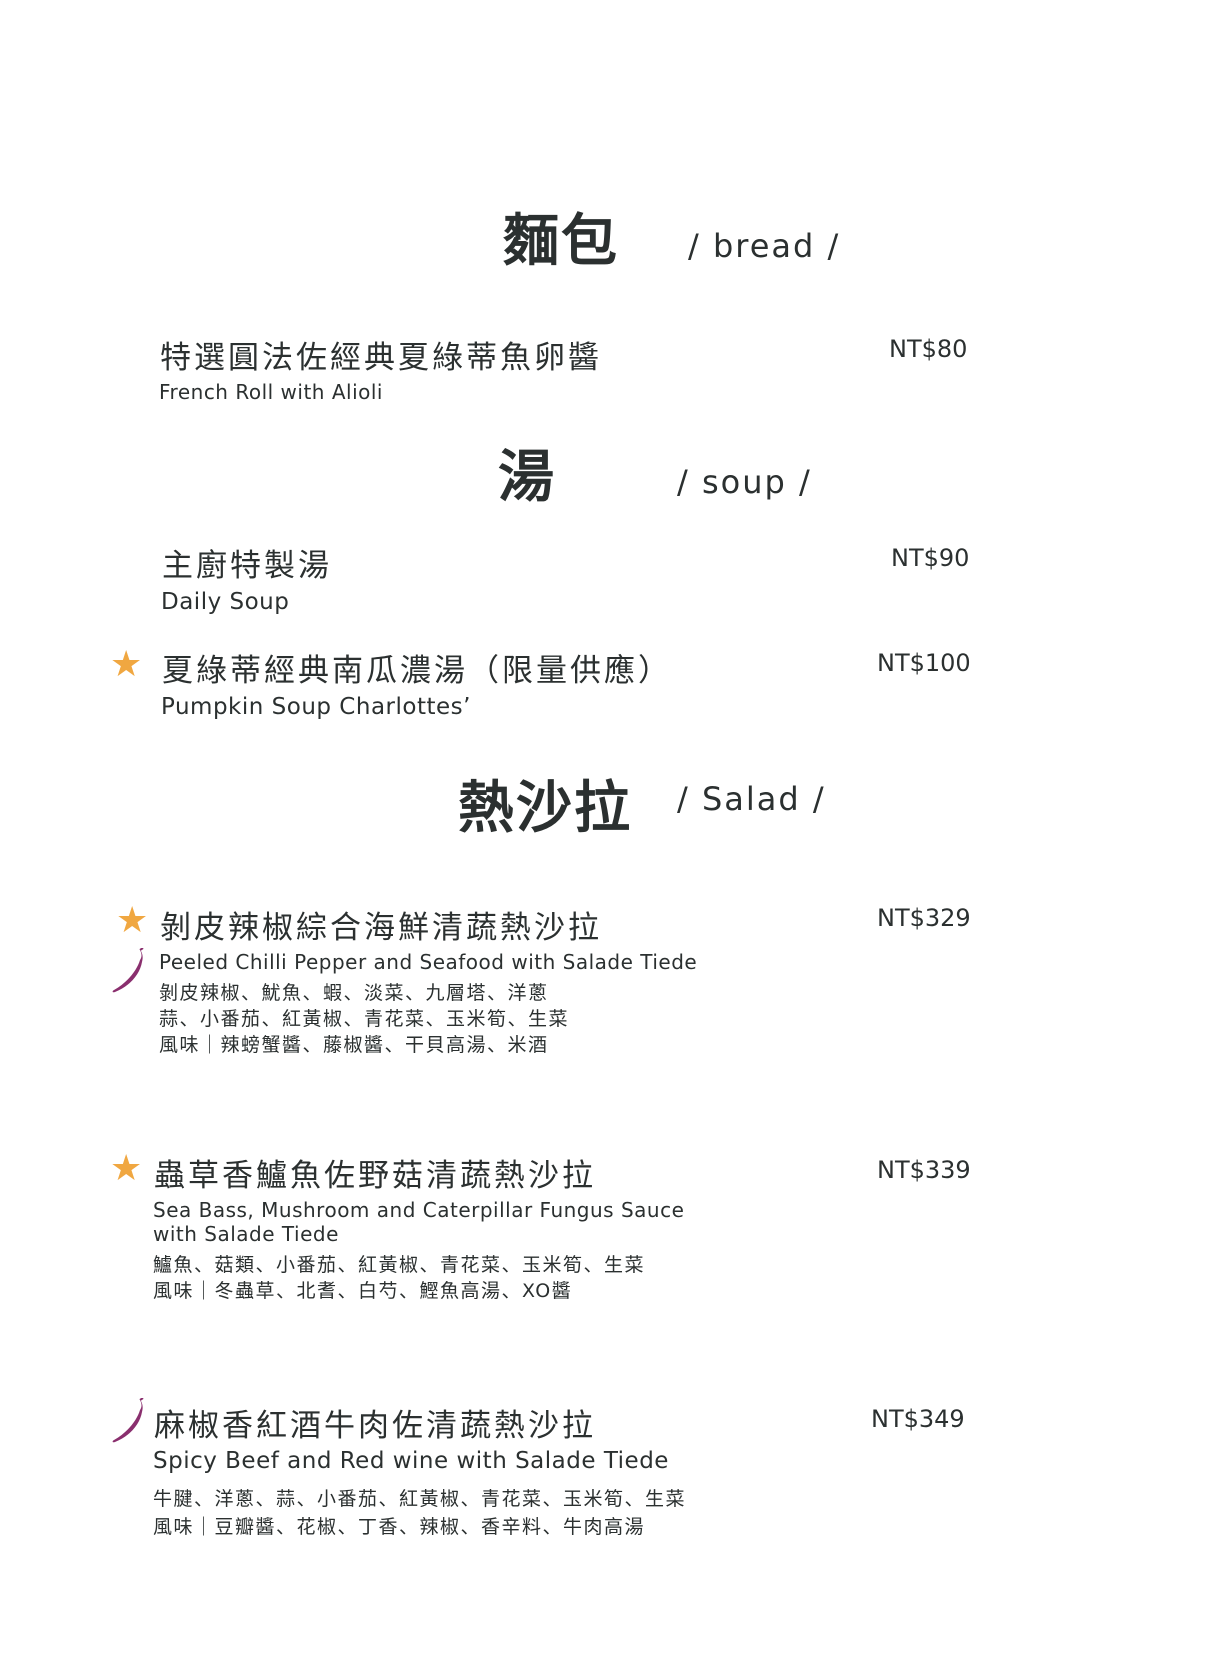 Image resolution: width=1216 pixels, height=1676 pixels. What do you see at coordinates (751, 799) in the screenshot?
I see `section-title-salad-en: / Salad /` at bounding box center [751, 799].